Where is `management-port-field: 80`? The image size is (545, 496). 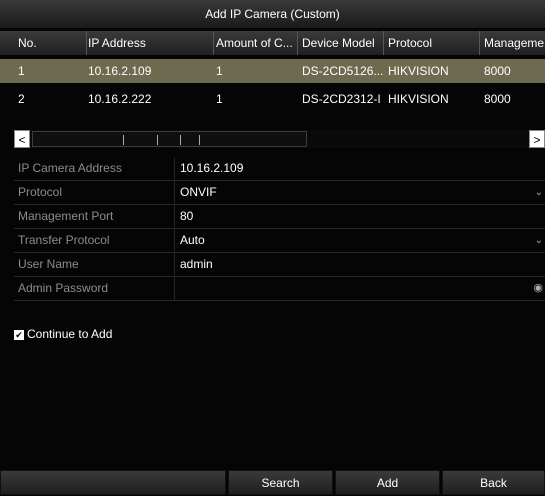 management-port-field: 80 is located at coordinates (360, 216).